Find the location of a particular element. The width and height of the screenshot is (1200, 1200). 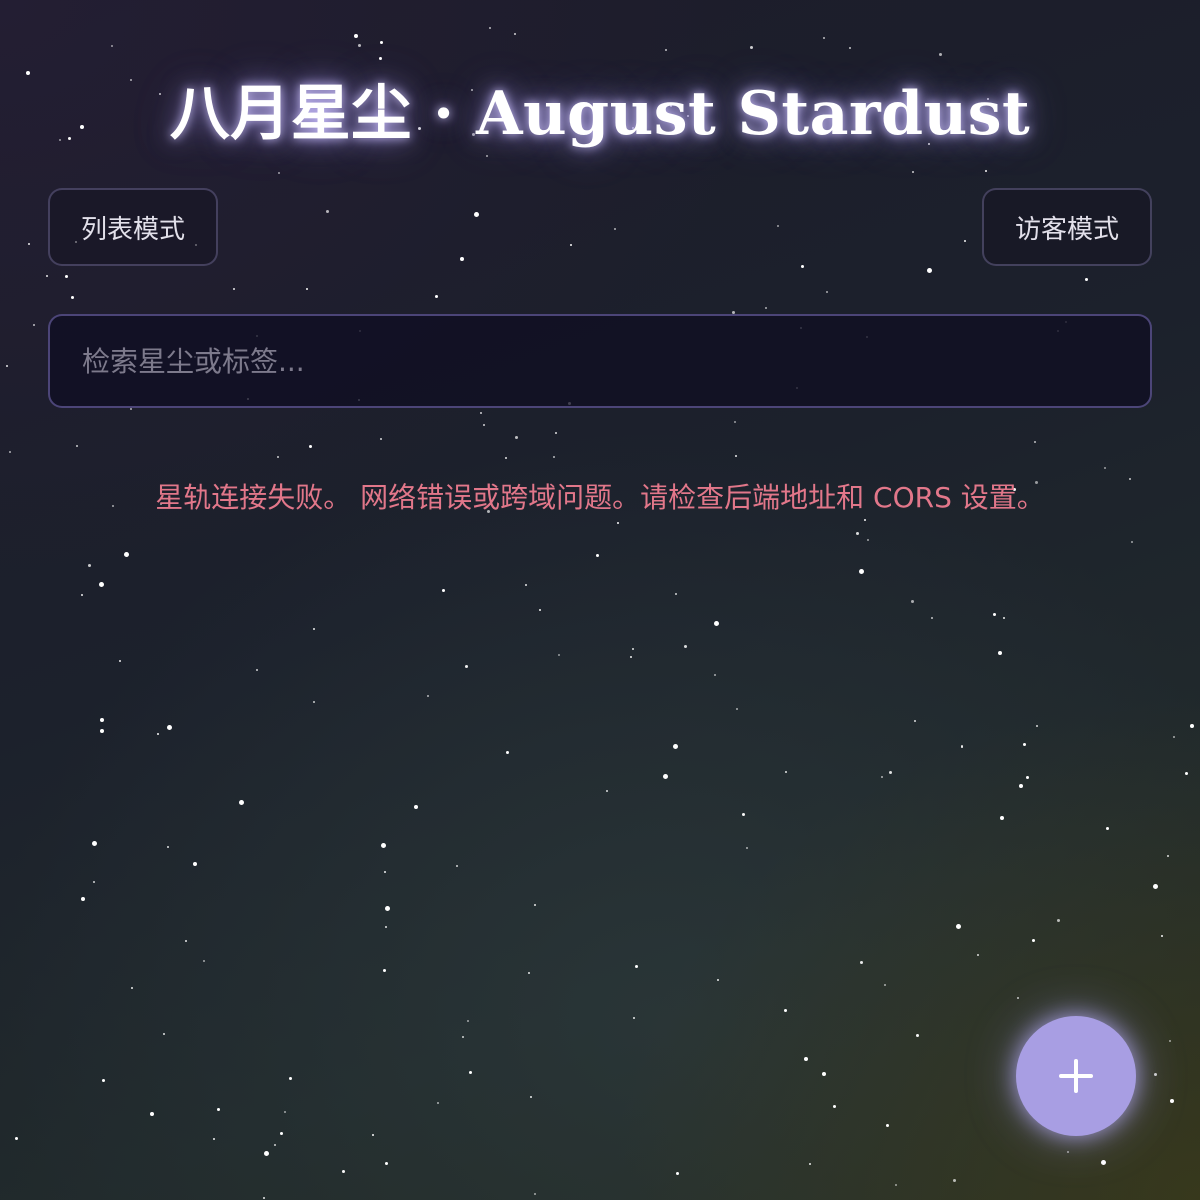

search-box is located at coordinates (600, 361).